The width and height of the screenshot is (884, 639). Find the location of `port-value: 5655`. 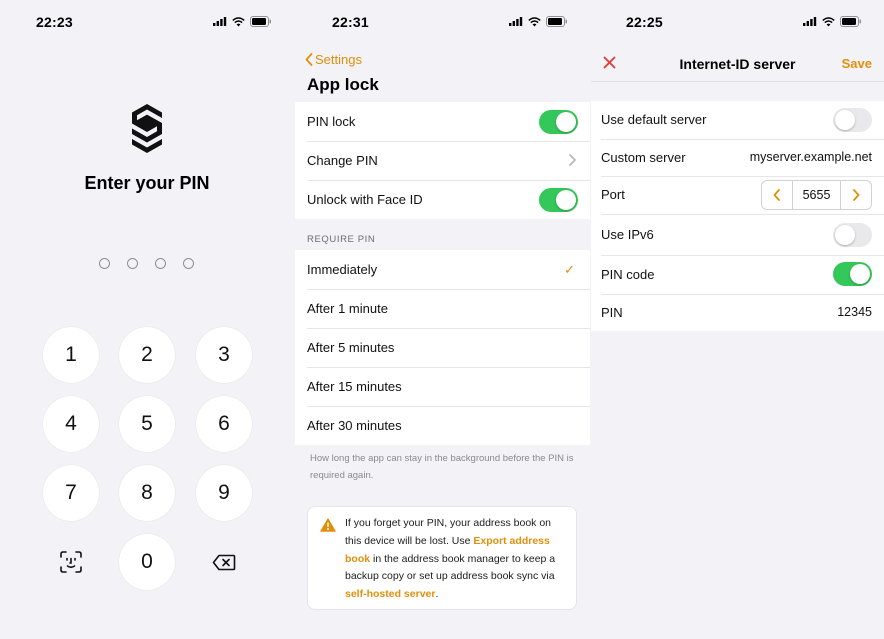

port-value: 5655 is located at coordinates (816, 195).